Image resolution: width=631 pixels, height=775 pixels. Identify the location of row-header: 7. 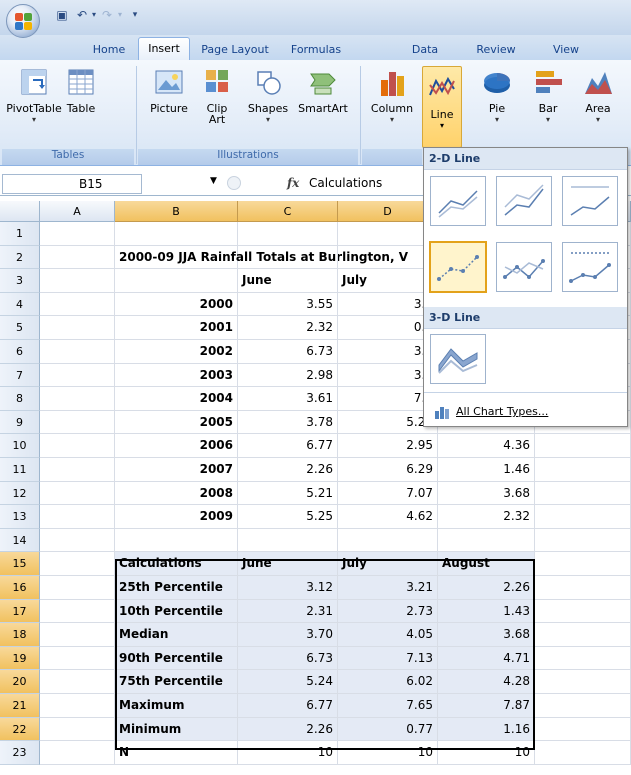
(20, 375).